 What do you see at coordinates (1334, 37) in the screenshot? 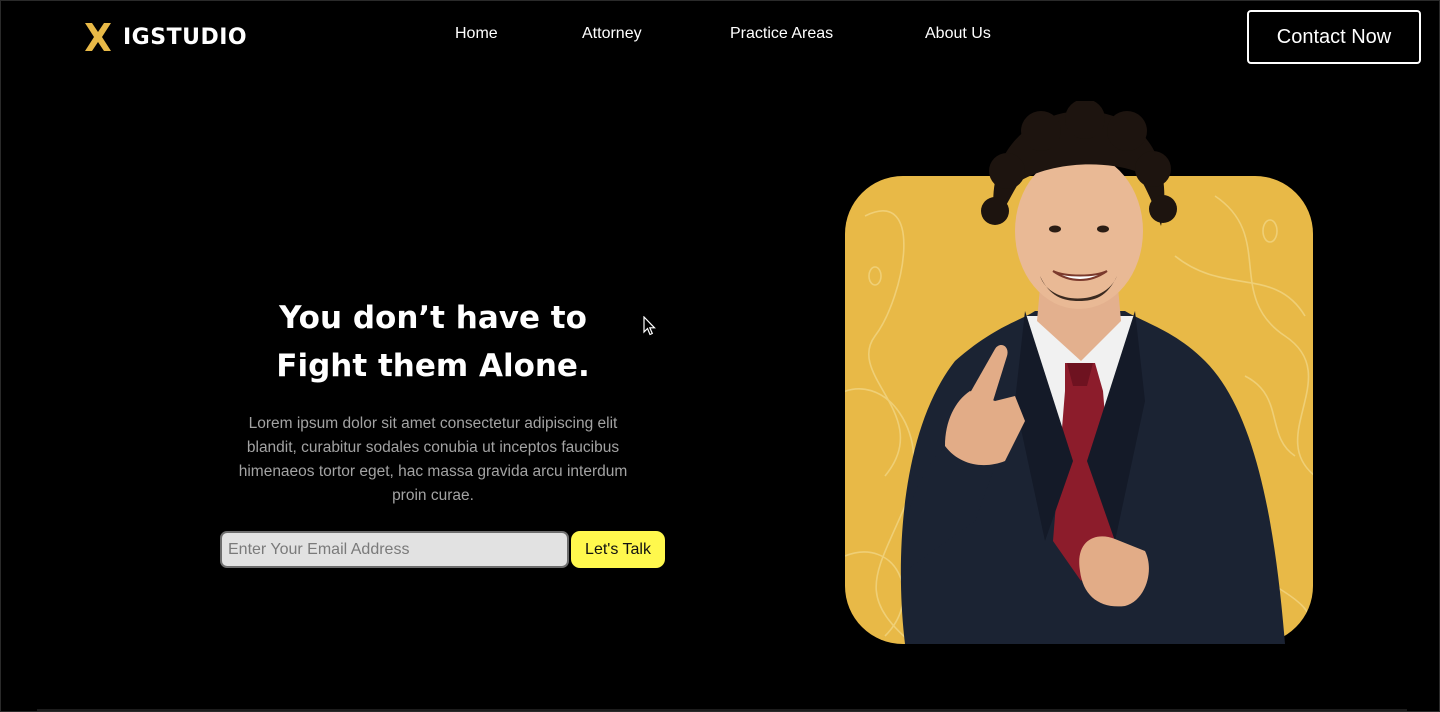
I see `contact-now-button: Contact Now` at bounding box center [1334, 37].